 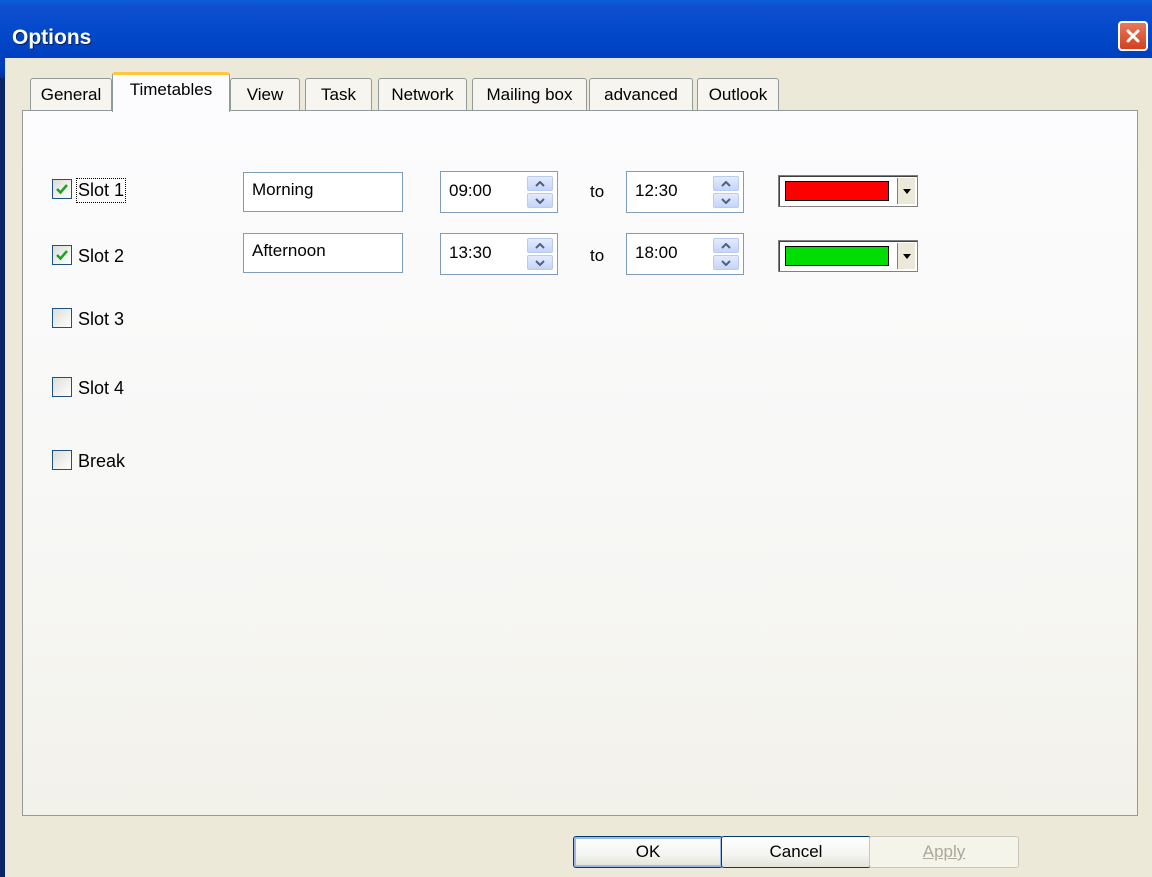 I want to click on slot-1-end-spinner, so click(x=726, y=192).